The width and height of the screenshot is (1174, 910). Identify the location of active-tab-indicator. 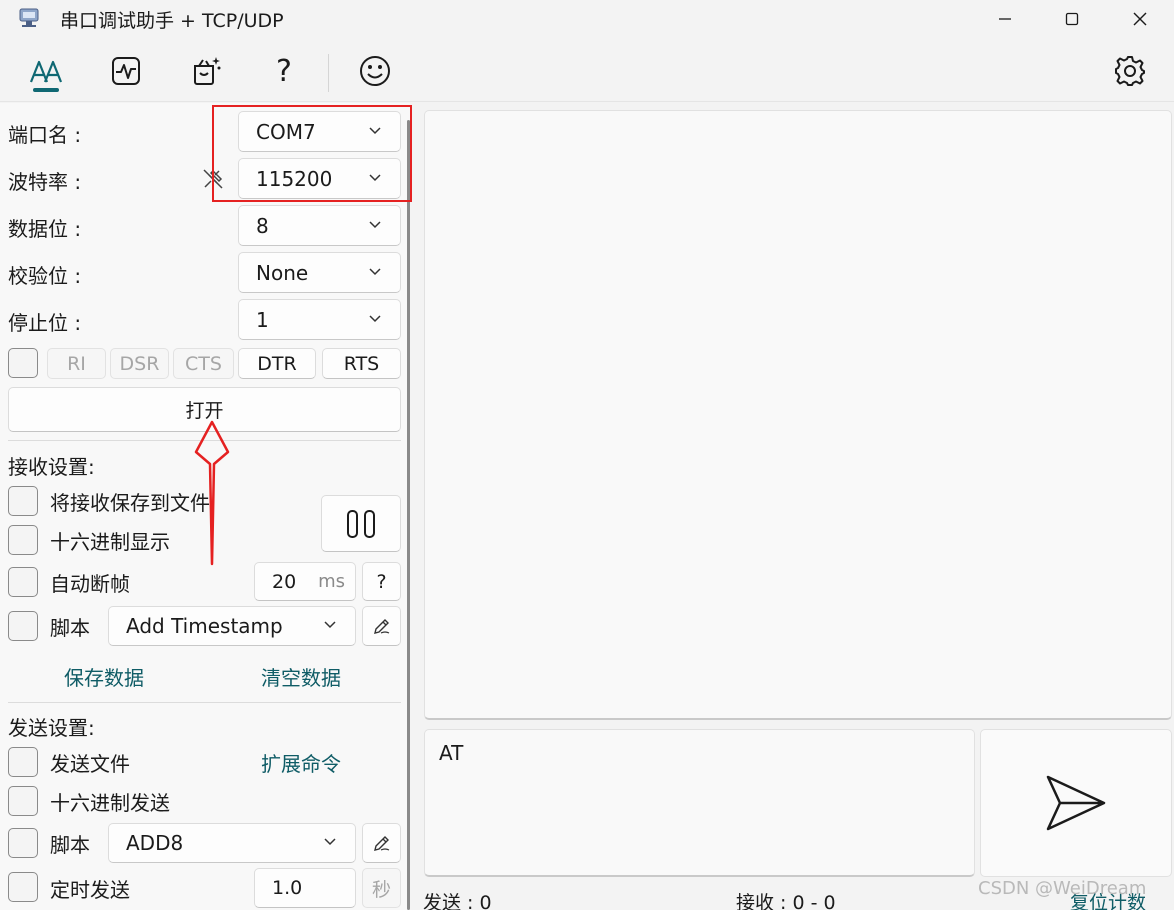
(46, 90).